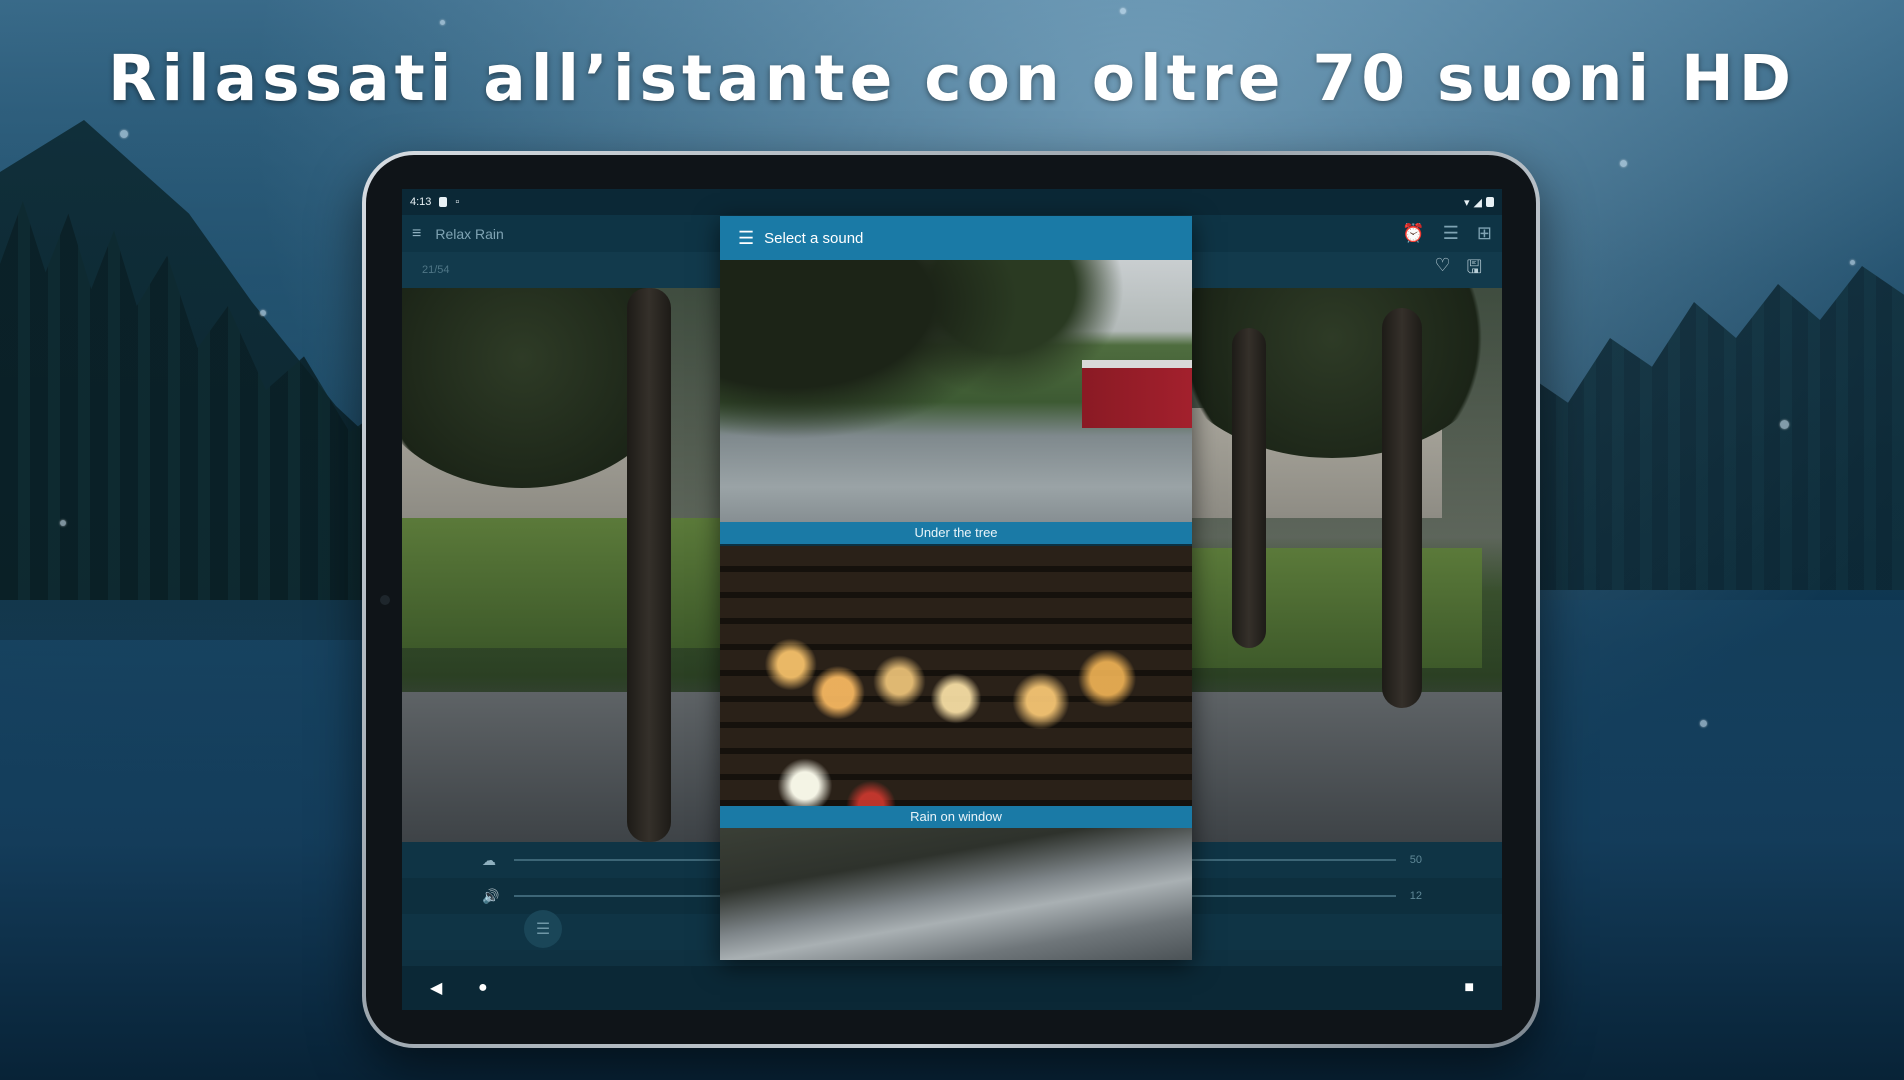  I want to click on sim-icon: ▫, so click(457, 202).